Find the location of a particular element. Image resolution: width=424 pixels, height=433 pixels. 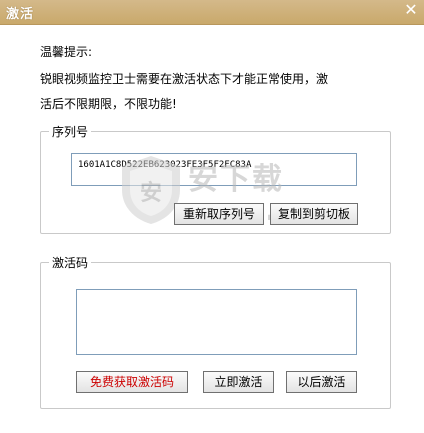

close-icon: ✕ is located at coordinates (411, 10).